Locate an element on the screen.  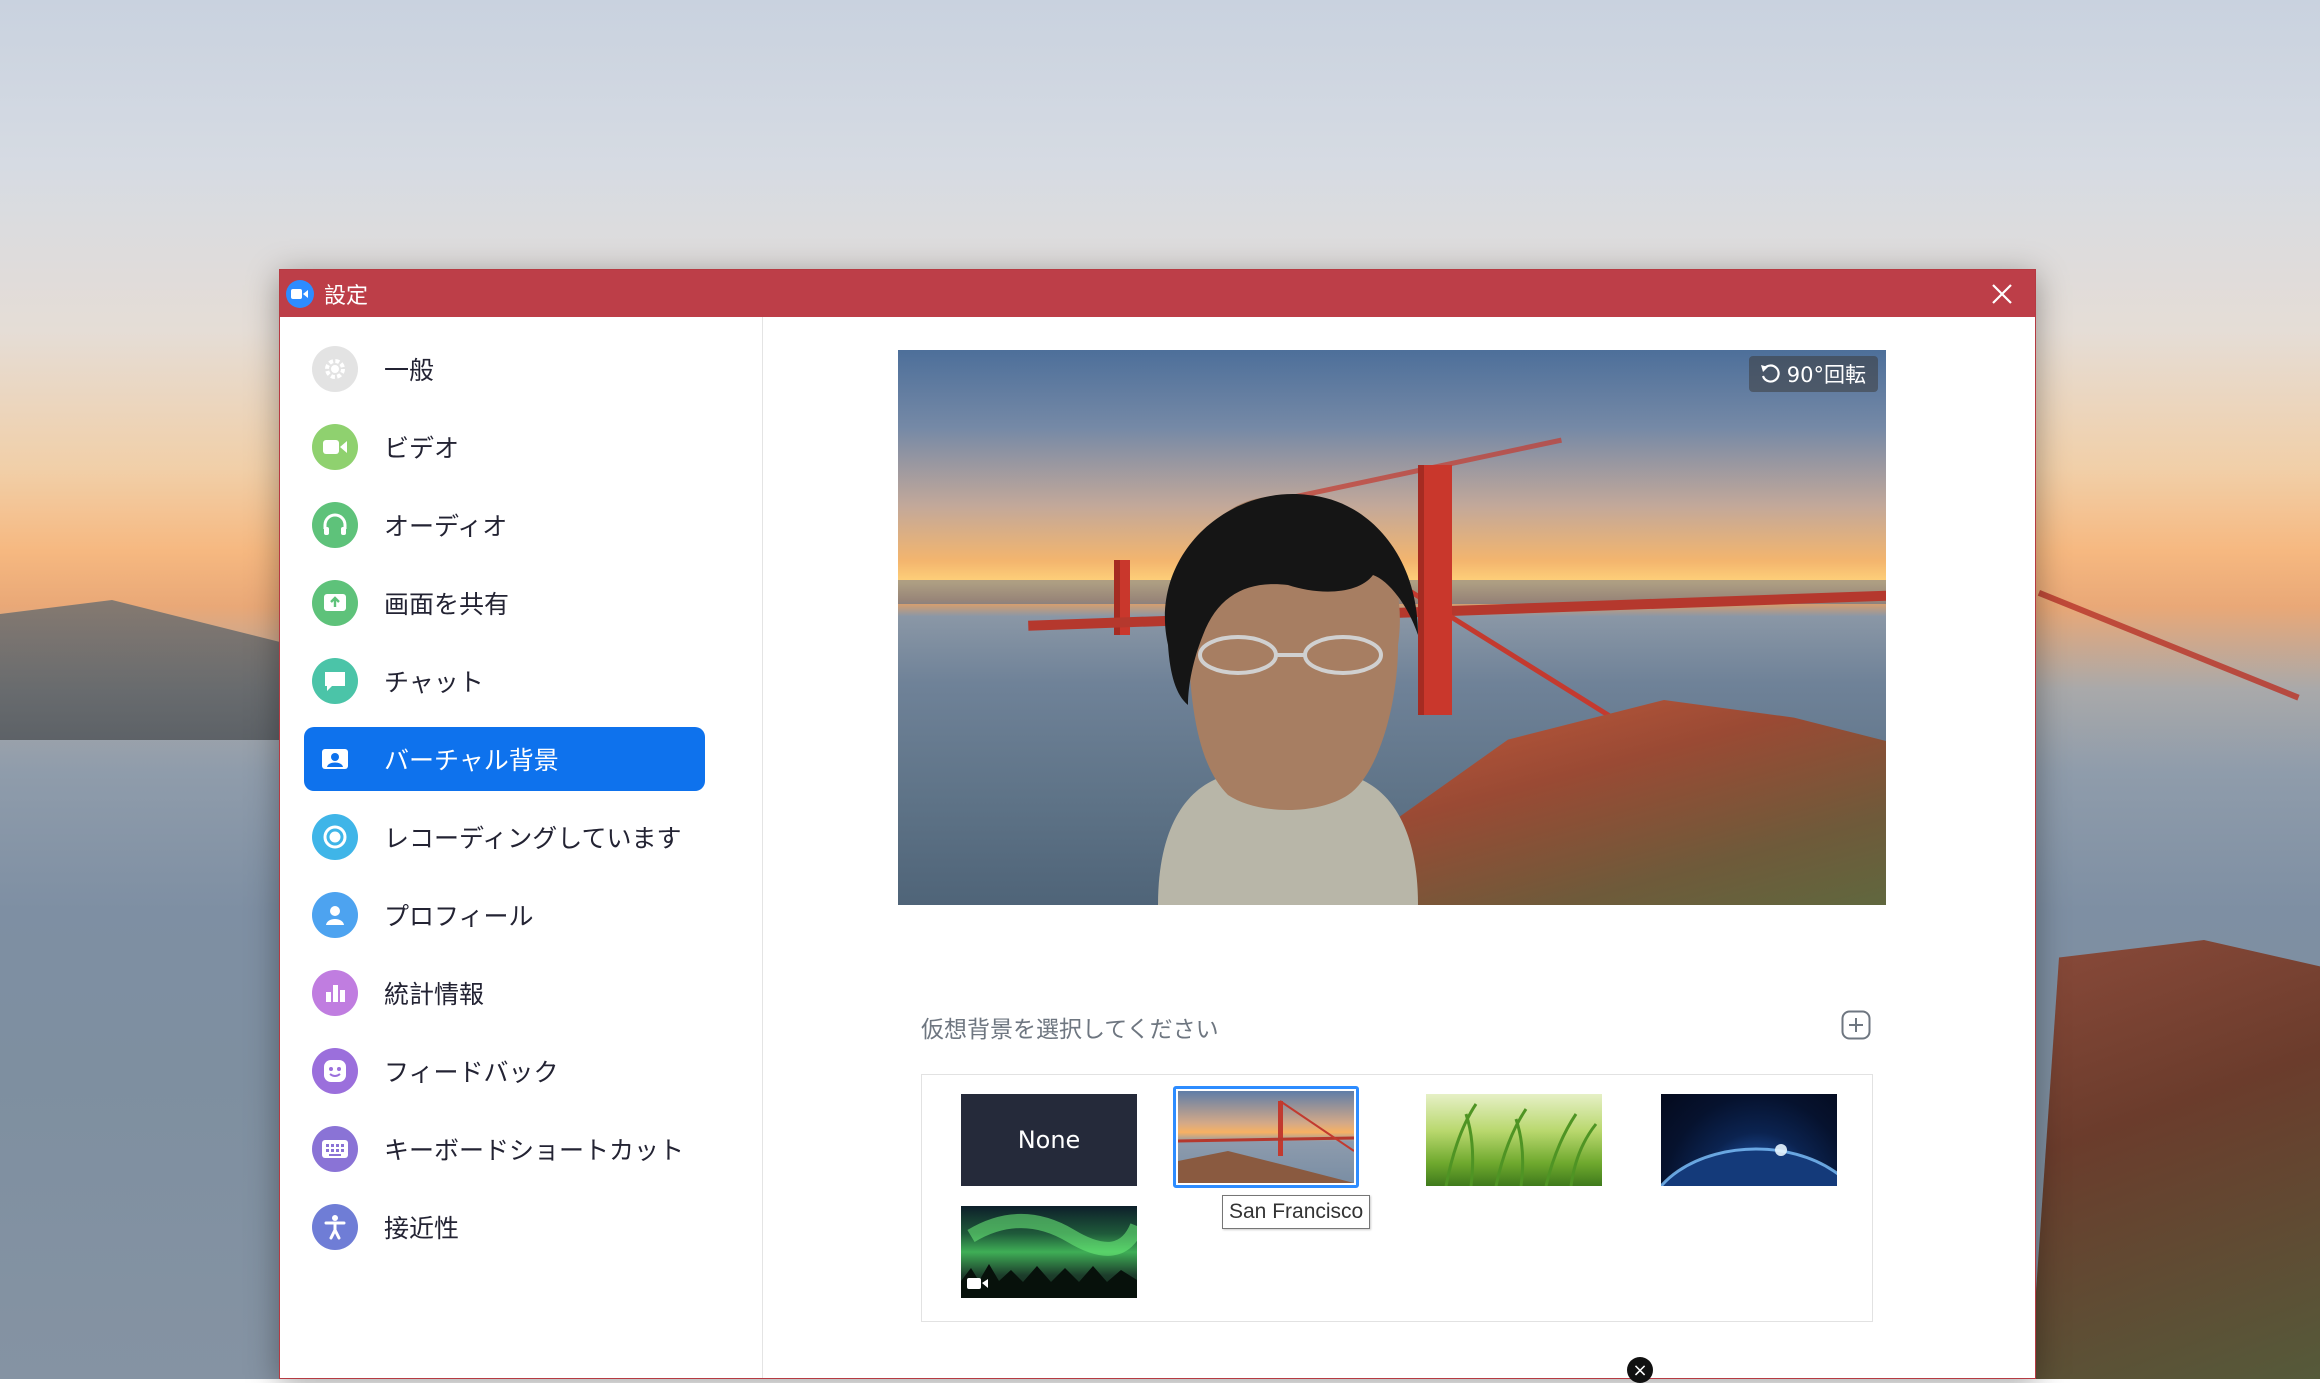
sidebar-item-label: プロフィール is located at coordinates (459, 916).